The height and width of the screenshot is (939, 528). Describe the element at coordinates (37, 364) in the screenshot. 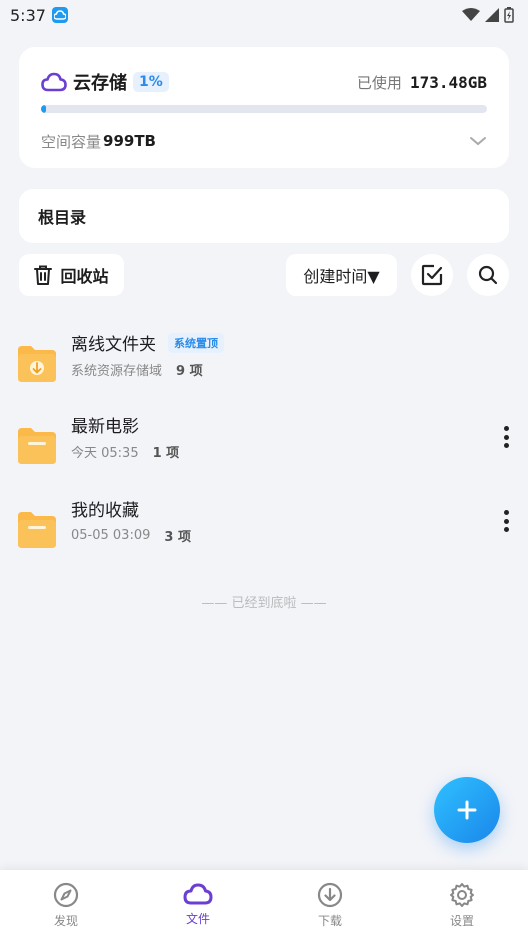

I see `download-folder-icon` at that location.